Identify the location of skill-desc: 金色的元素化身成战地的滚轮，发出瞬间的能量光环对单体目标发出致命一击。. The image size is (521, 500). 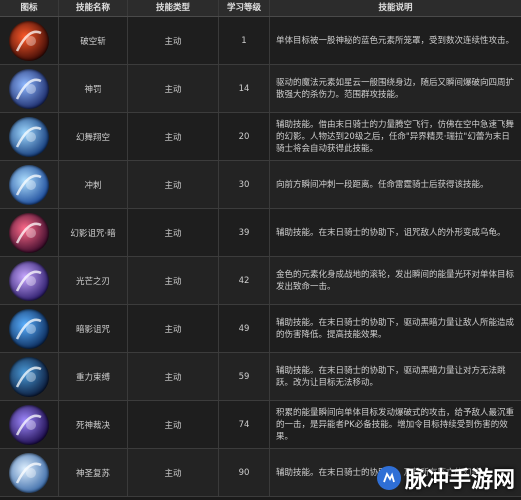
(395, 280).